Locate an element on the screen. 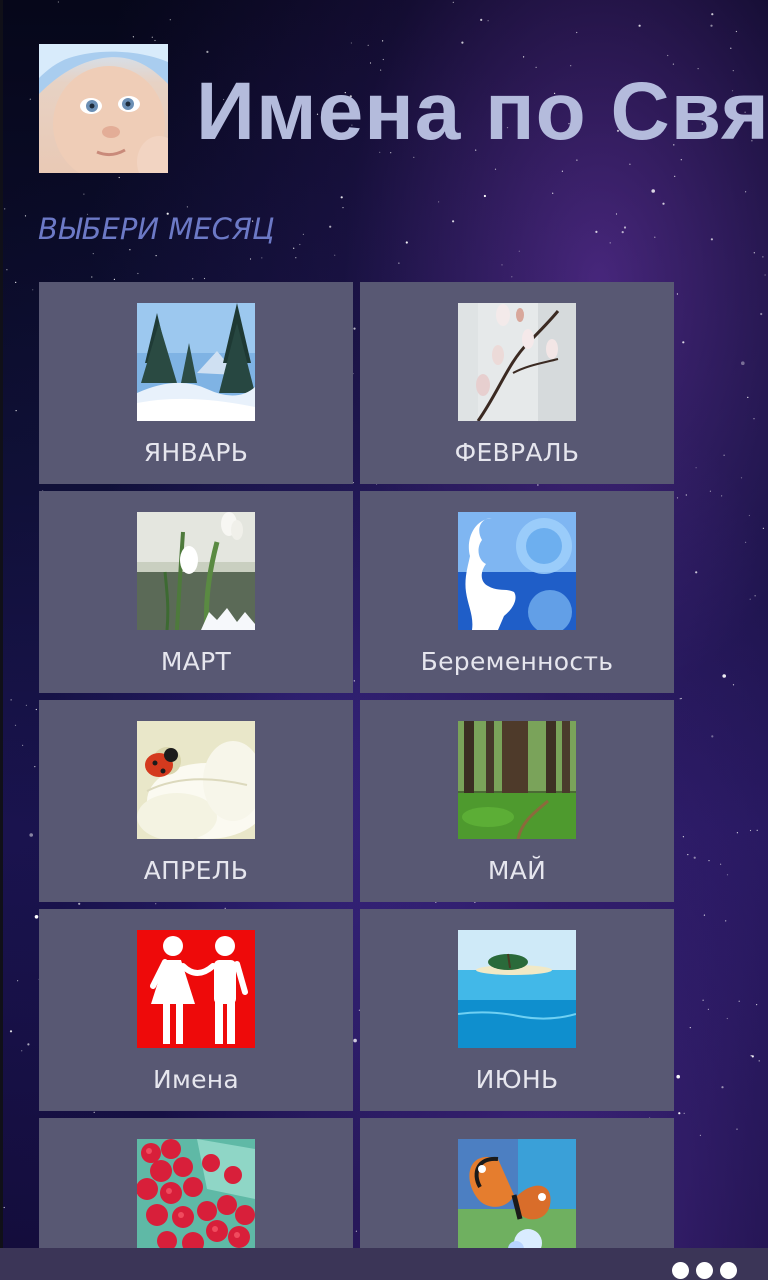  willow-branch-icon is located at coordinates (517, 362).